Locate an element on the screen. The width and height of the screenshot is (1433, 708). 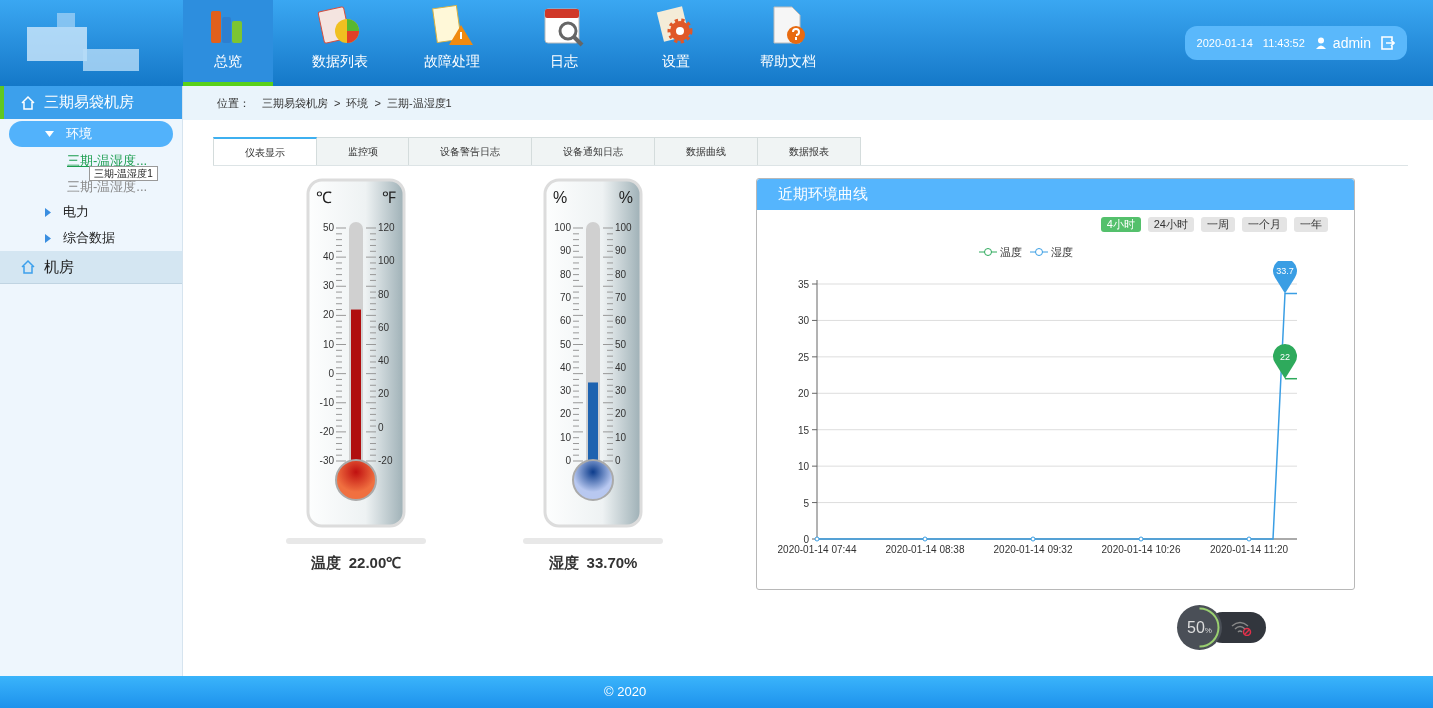
axis-label: 15 is located at coordinates (803, 430).